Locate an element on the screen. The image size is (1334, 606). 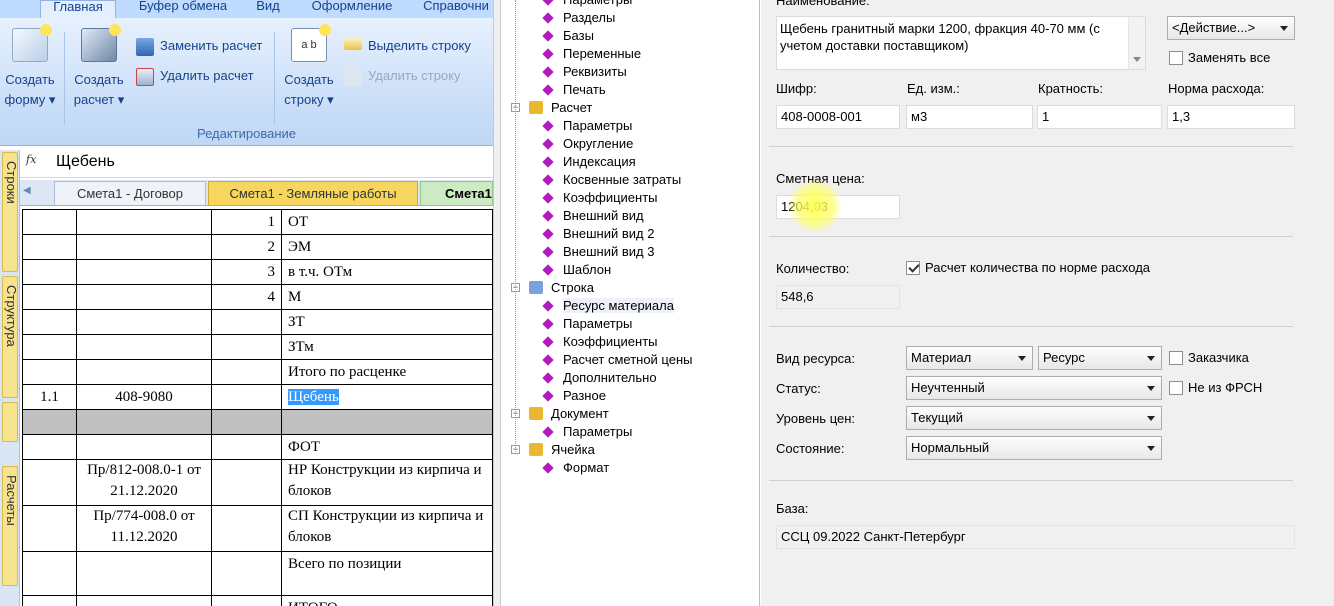
fx-icon: fx is located at coordinates (35, 162).